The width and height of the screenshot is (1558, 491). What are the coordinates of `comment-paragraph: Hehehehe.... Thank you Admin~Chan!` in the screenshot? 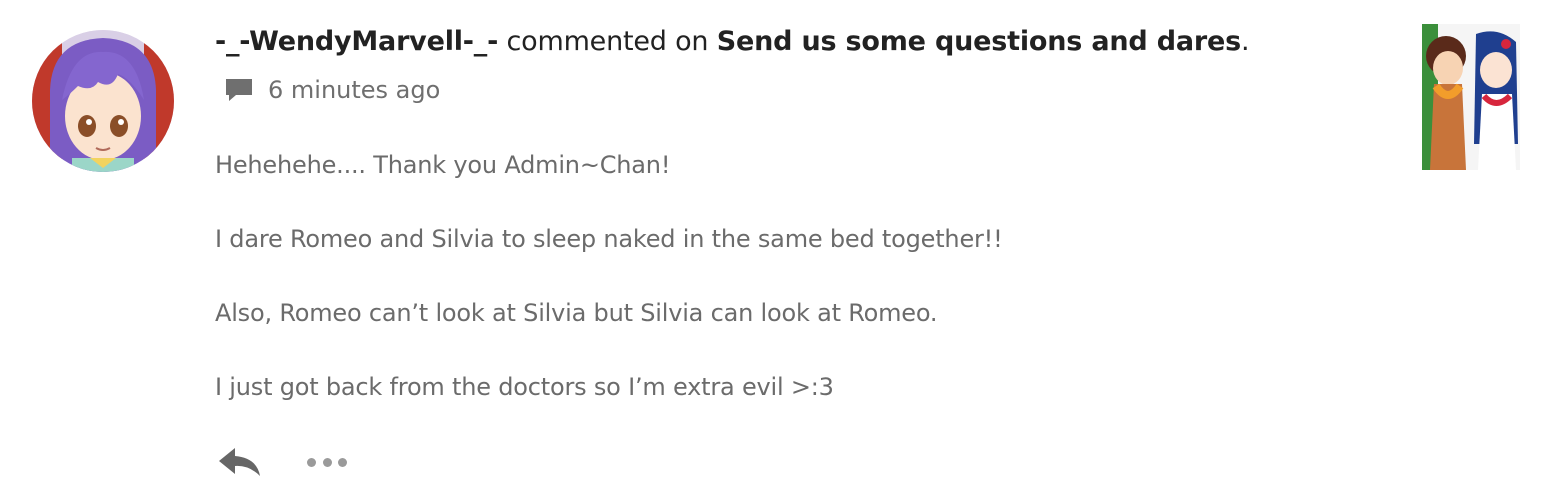 It's located at (443, 165).